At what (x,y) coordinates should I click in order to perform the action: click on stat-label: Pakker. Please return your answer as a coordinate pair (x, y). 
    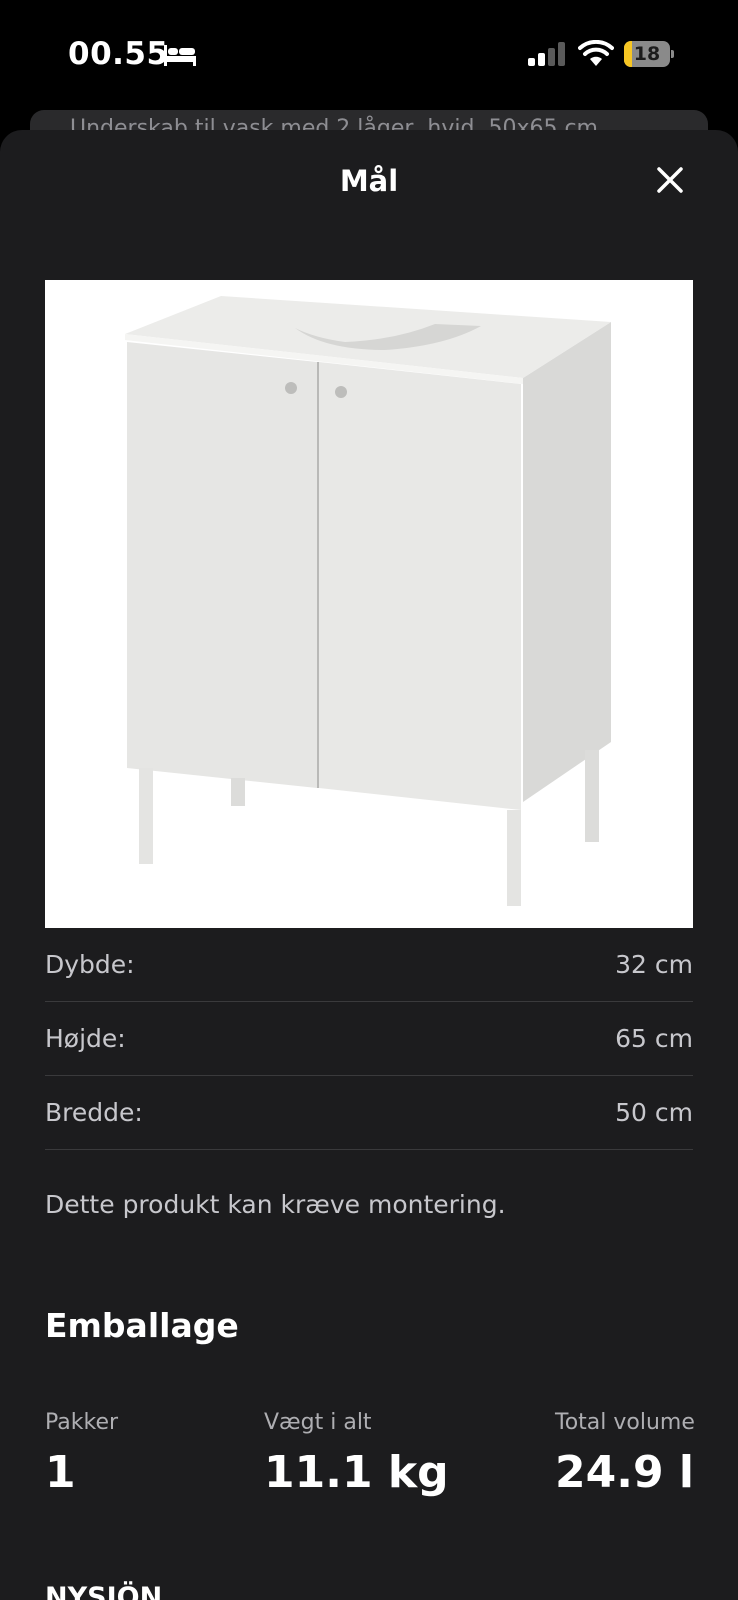
    Looking at the image, I should click on (82, 1422).